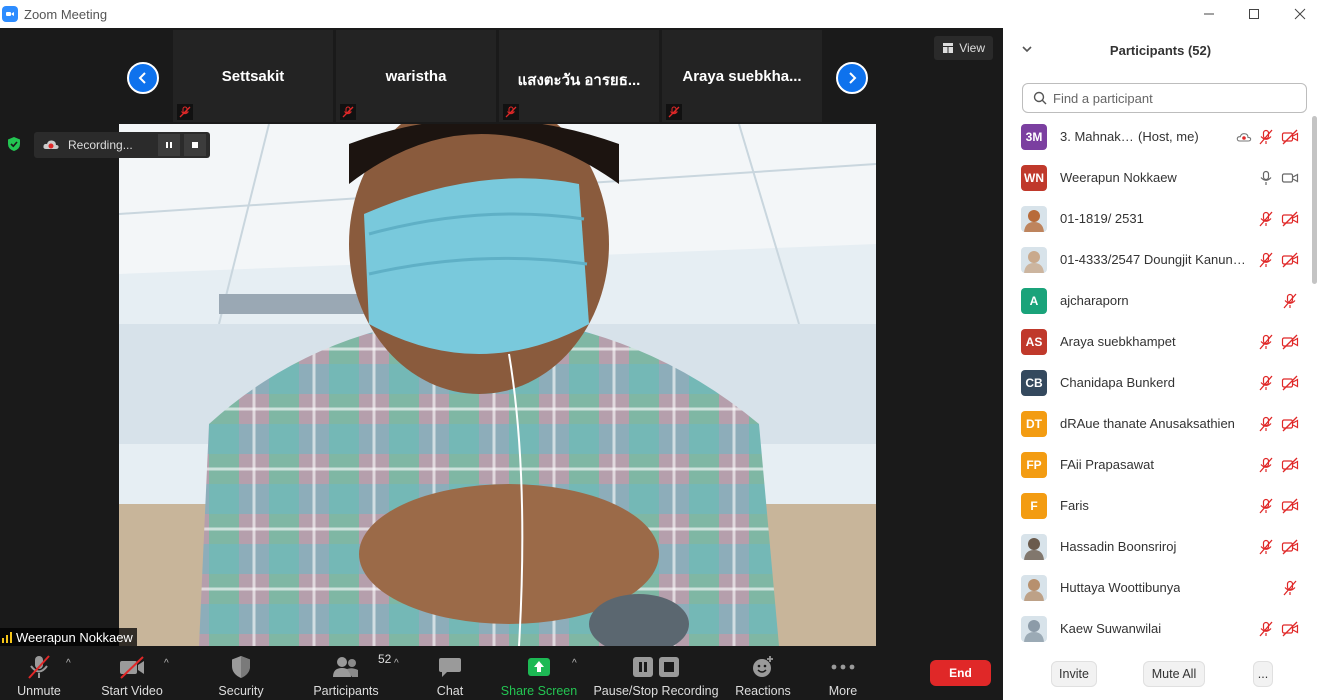 This screenshot has width=1318, height=700. Describe the element at coordinates (1314, 200) in the screenshot. I see `participant-list-scrollbar` at that location.